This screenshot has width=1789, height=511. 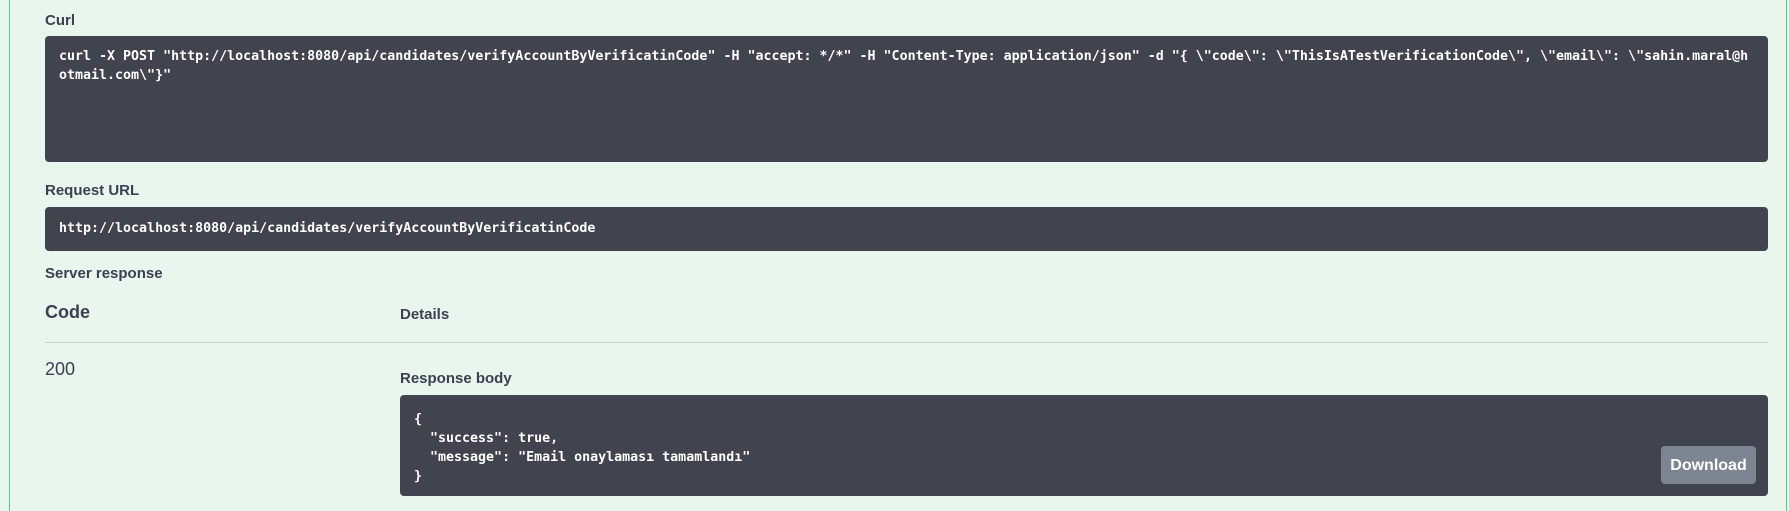 What do you see at coordinates (67, 312) in the screenshot?
I see `column-header-code: Code` at bounding box center [67, 312].